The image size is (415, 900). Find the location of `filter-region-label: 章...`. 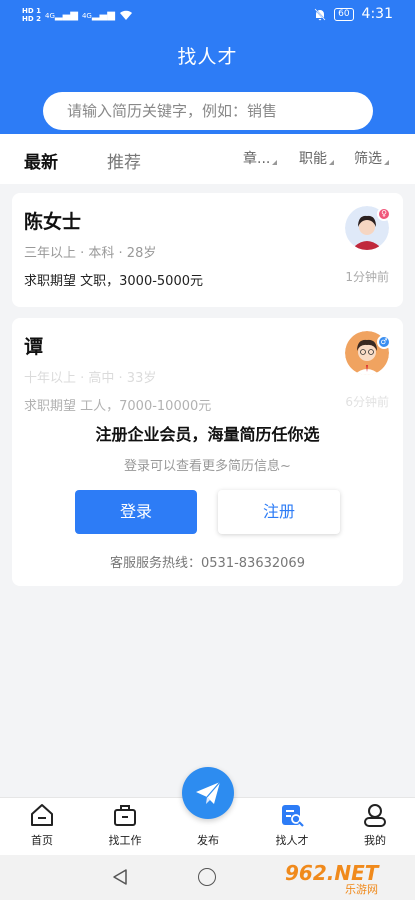

filter-region-label: 章... is located at coordinates (257, 159).